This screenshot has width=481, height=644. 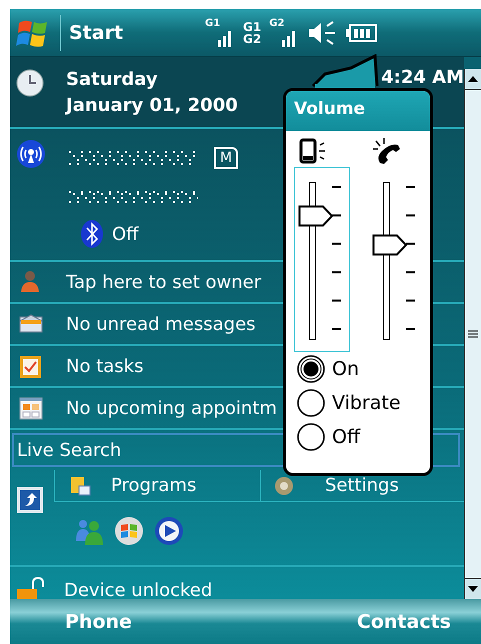 I want to click on sim-indicator: G1 G2, so click(x=252, y=32).